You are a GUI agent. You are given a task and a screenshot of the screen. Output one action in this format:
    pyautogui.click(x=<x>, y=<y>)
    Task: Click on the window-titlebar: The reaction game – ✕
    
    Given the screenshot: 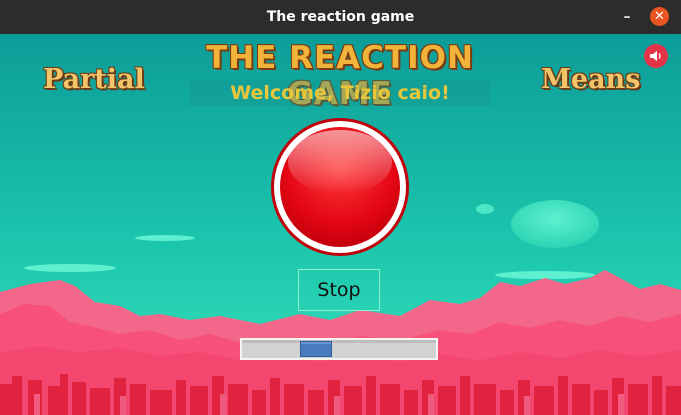 What is the action you would take?
    pyautogui.click(x=340, y=17)
    